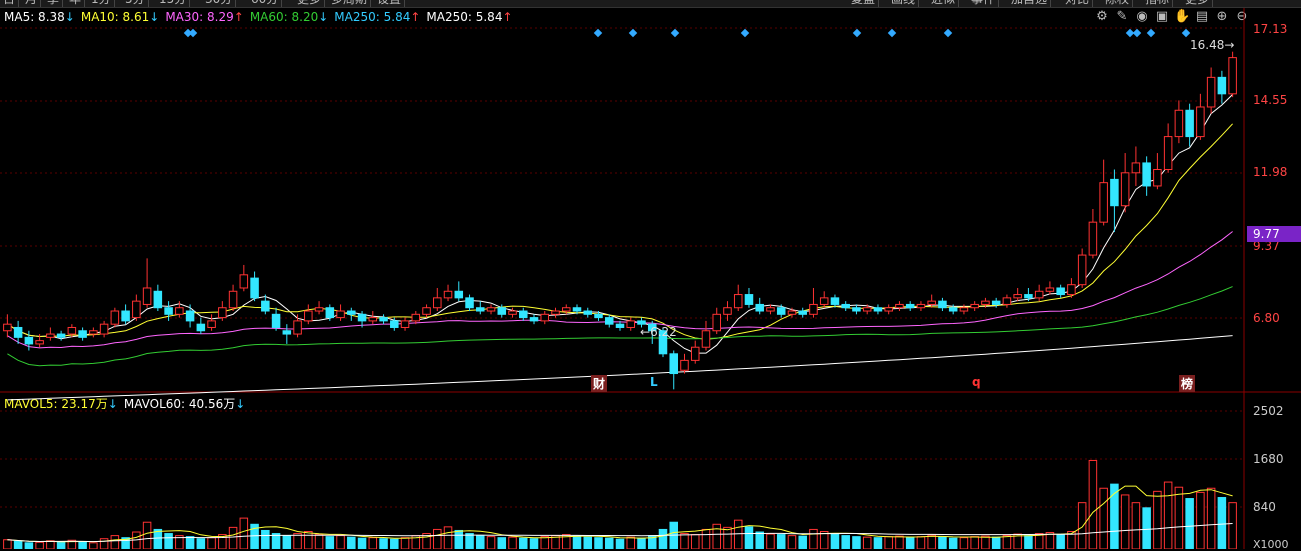 This screenshot has height=551, width=1301. I want to click on low-price-label: ←6.22, so click(658, 332).